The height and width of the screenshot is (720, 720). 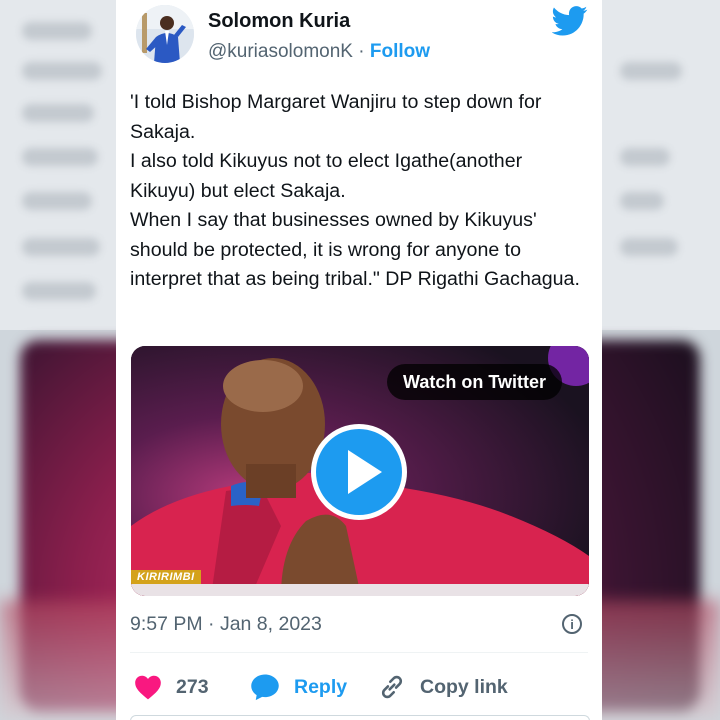 What do you see at coordinates (365, 472) in the screenshot?
I see `play-icon` at bounding box center [365, 472].